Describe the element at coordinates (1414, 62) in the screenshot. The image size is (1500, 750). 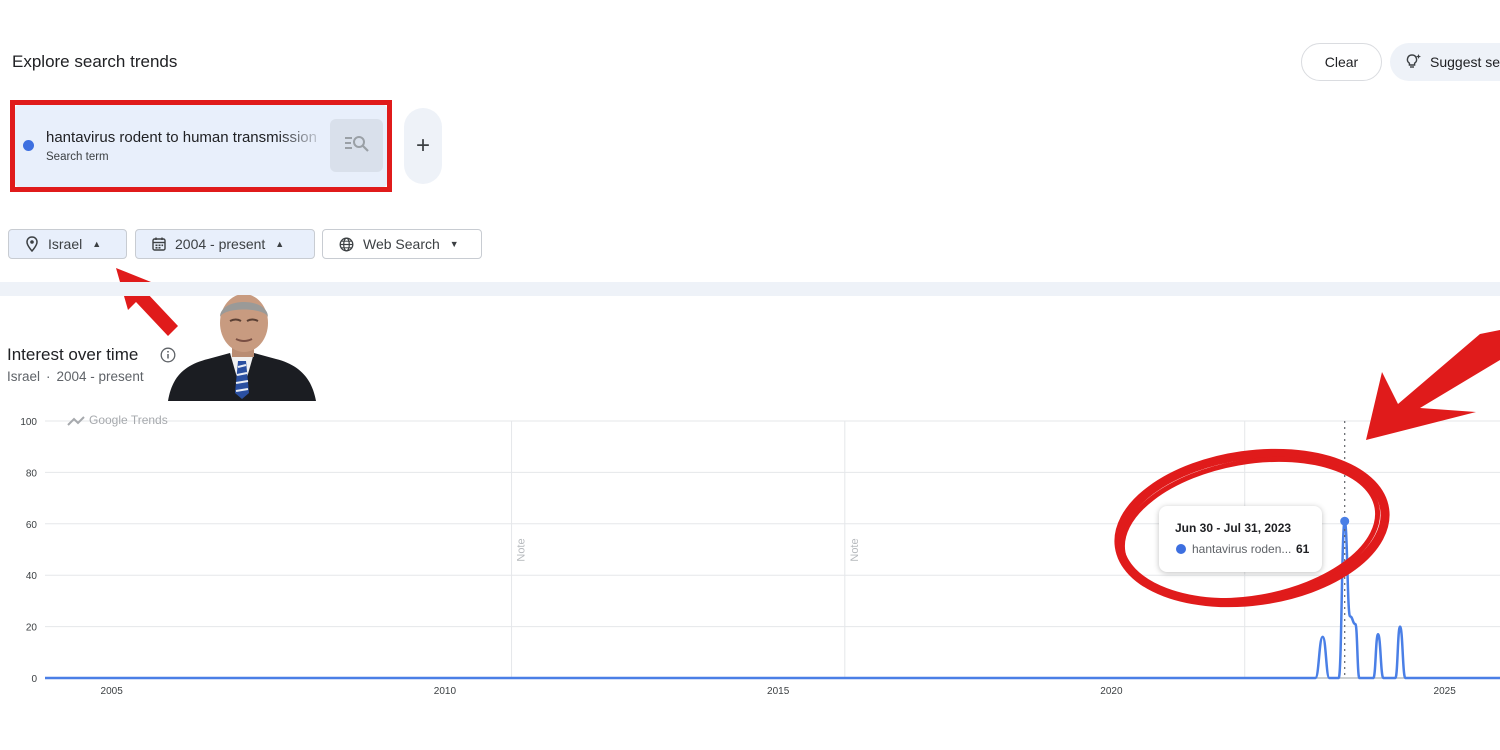
I see `sparkle-bulb-icon` at that location.